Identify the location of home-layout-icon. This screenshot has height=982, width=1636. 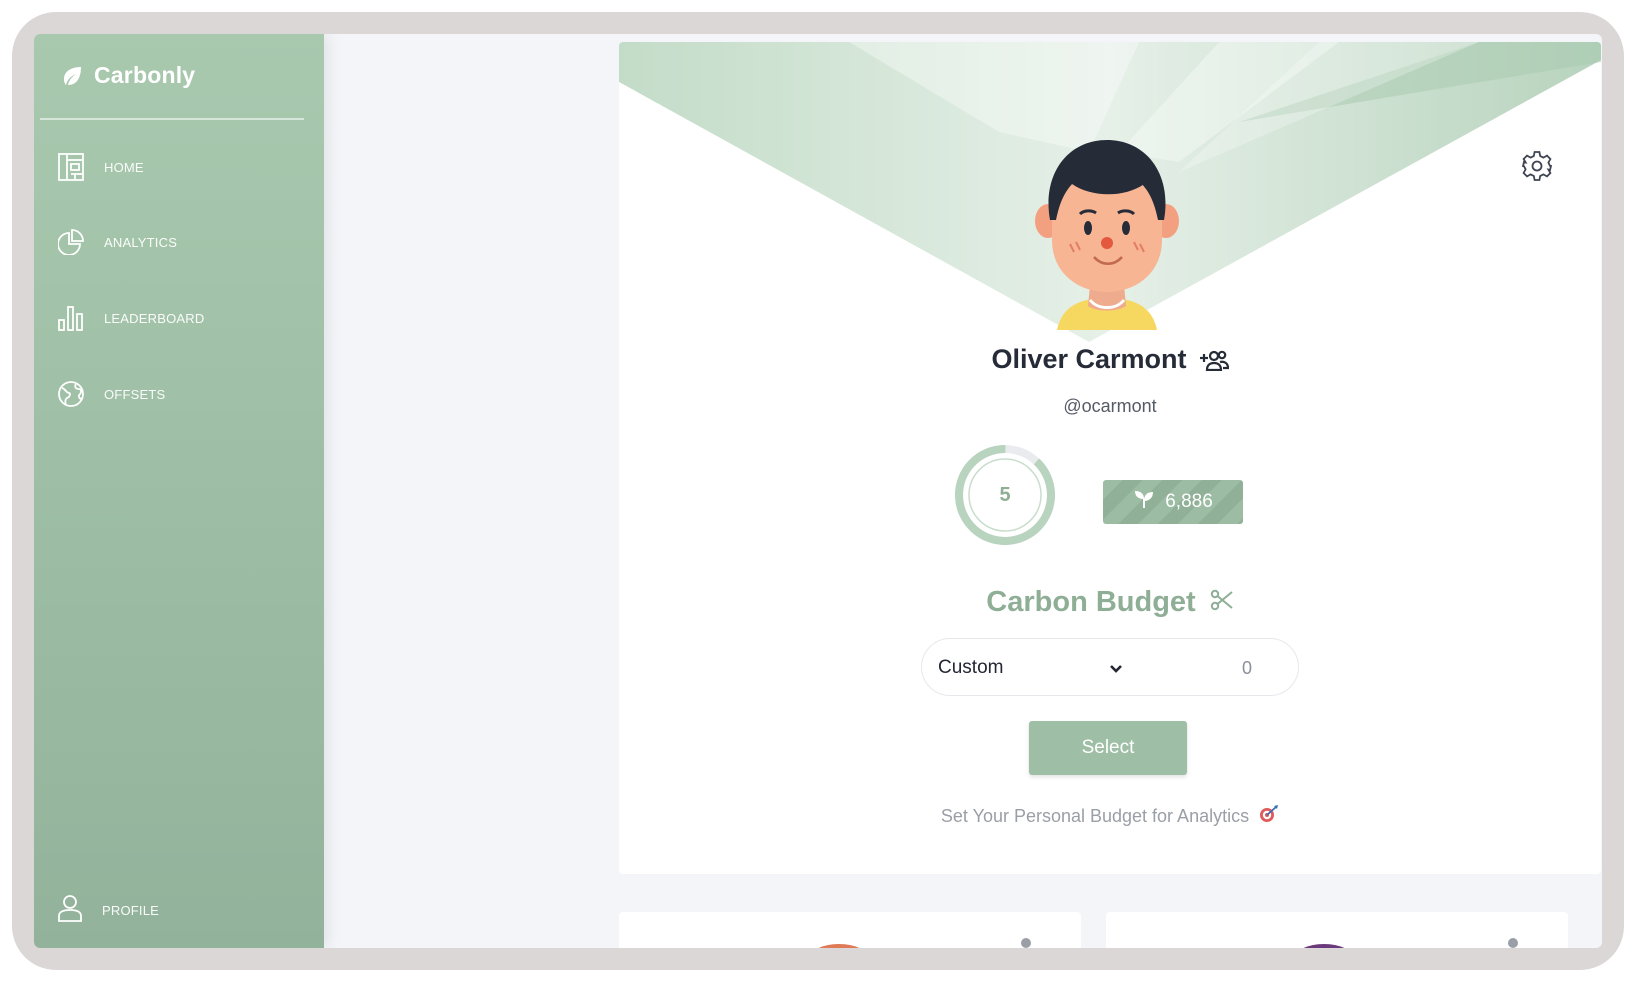
(71, 167).